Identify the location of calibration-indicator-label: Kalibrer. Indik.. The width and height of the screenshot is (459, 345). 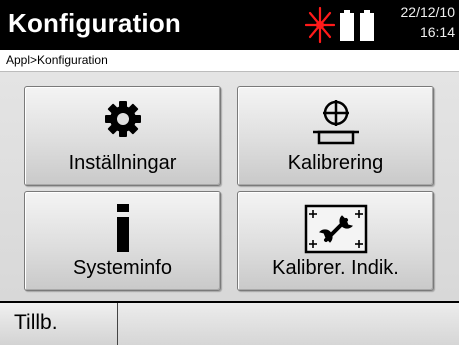
(335, 268).